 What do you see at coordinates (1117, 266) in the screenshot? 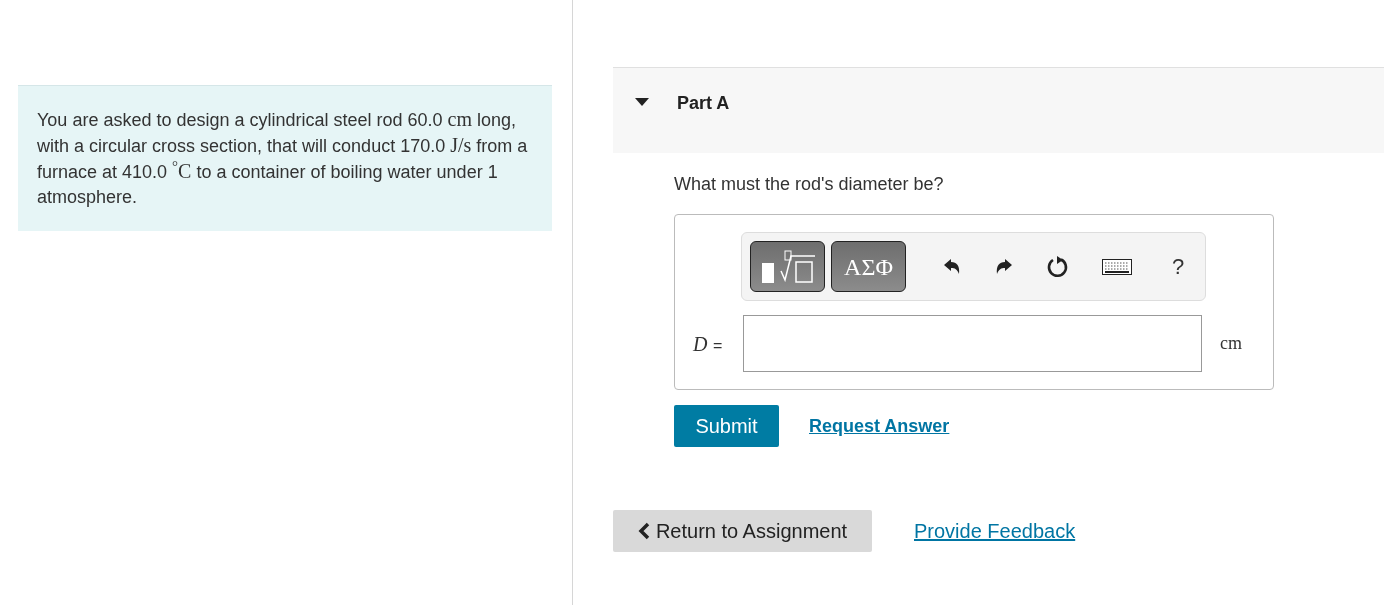
I see `keyboard-icon` at bounding box center [1117, 266].